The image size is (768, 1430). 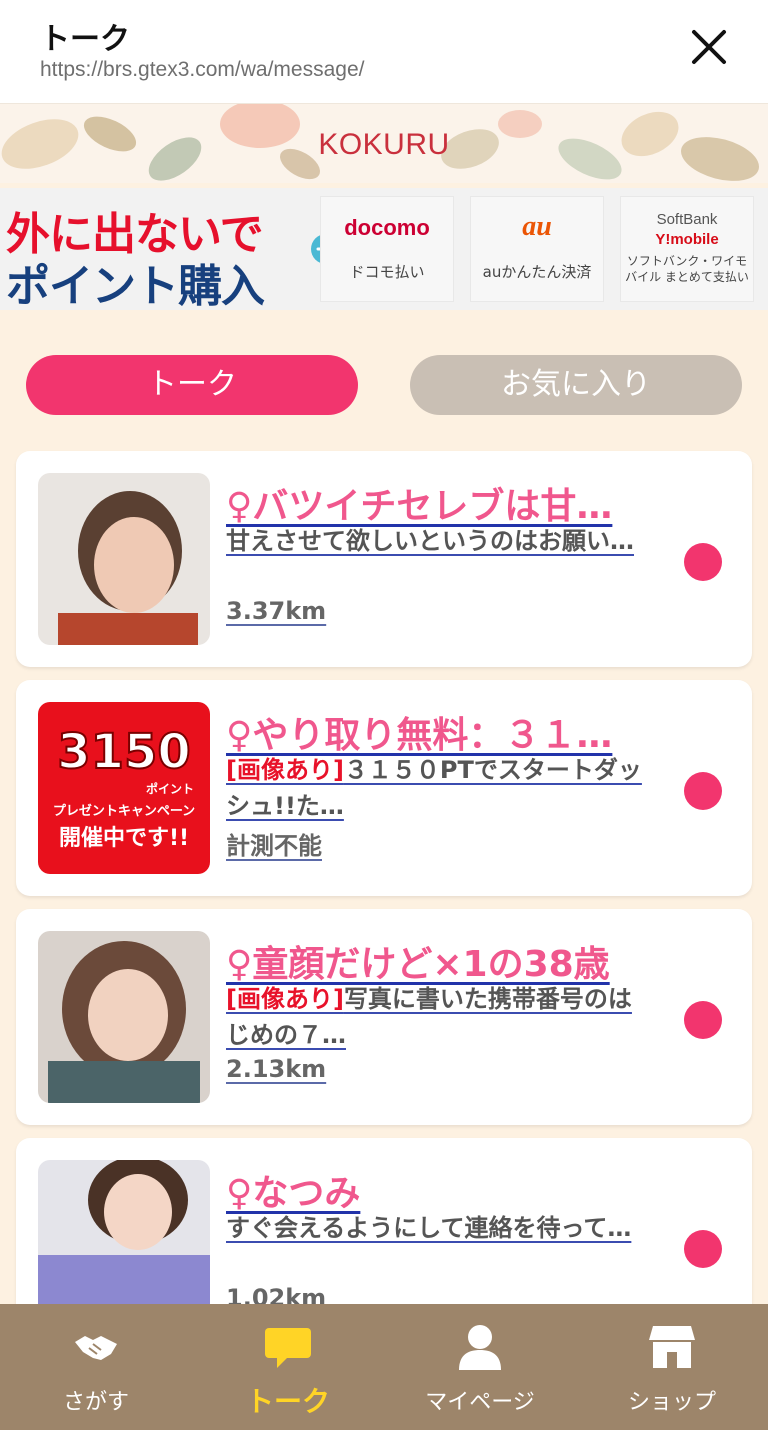 What do you see at coordinates (202, 69) in the screenshot?
I see `page-url: https://brs.gtex3.com/wa/message/` at bounding box center [202, 69].